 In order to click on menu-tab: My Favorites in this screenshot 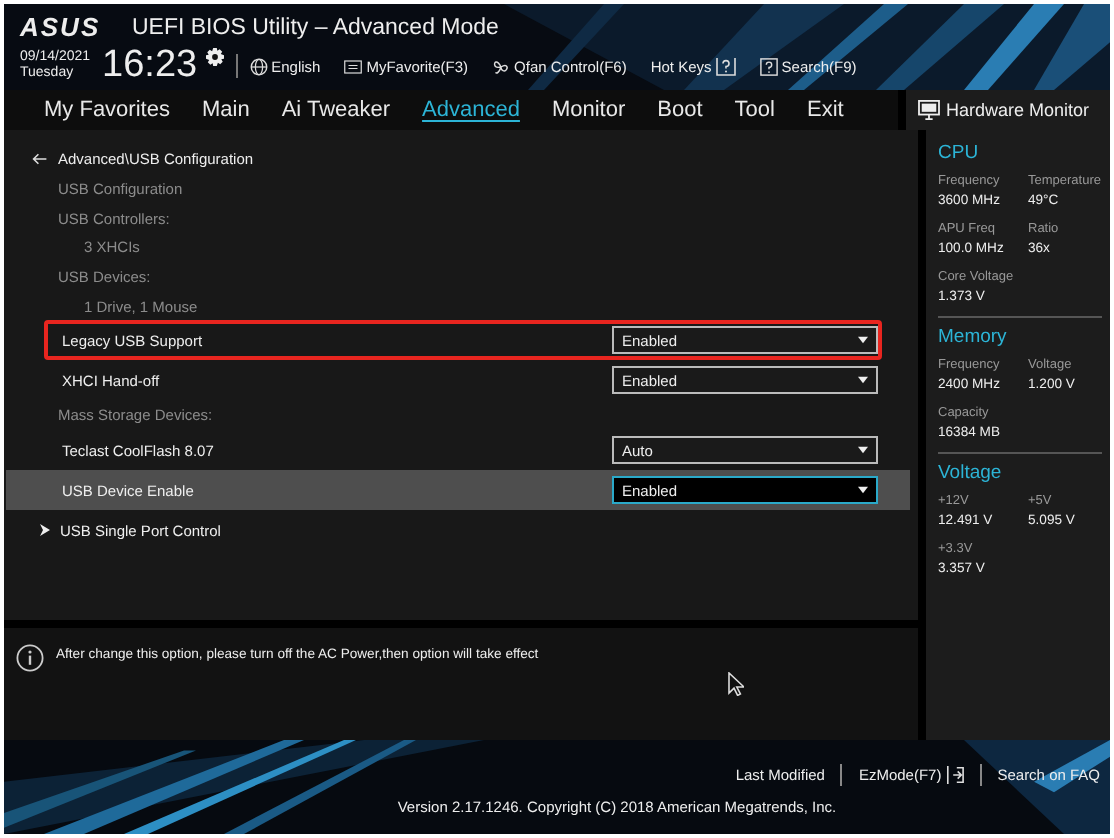, I will do `click(107, 110)`.